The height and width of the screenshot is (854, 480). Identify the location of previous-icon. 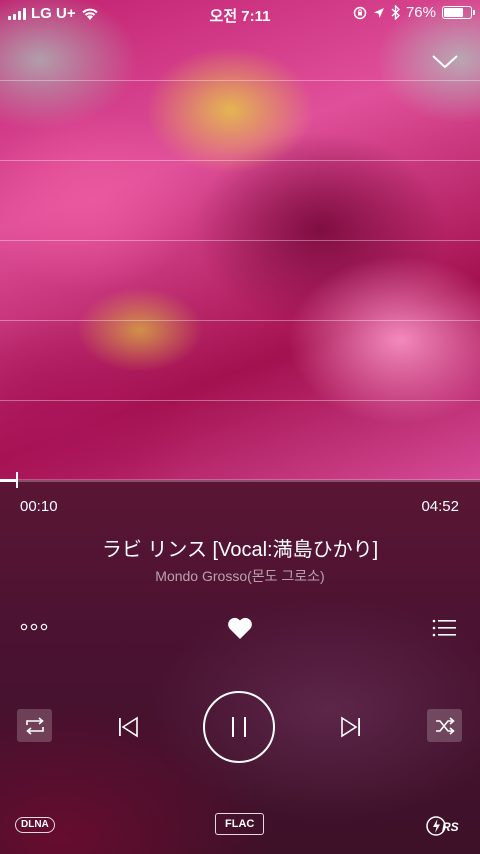
(128, 727).